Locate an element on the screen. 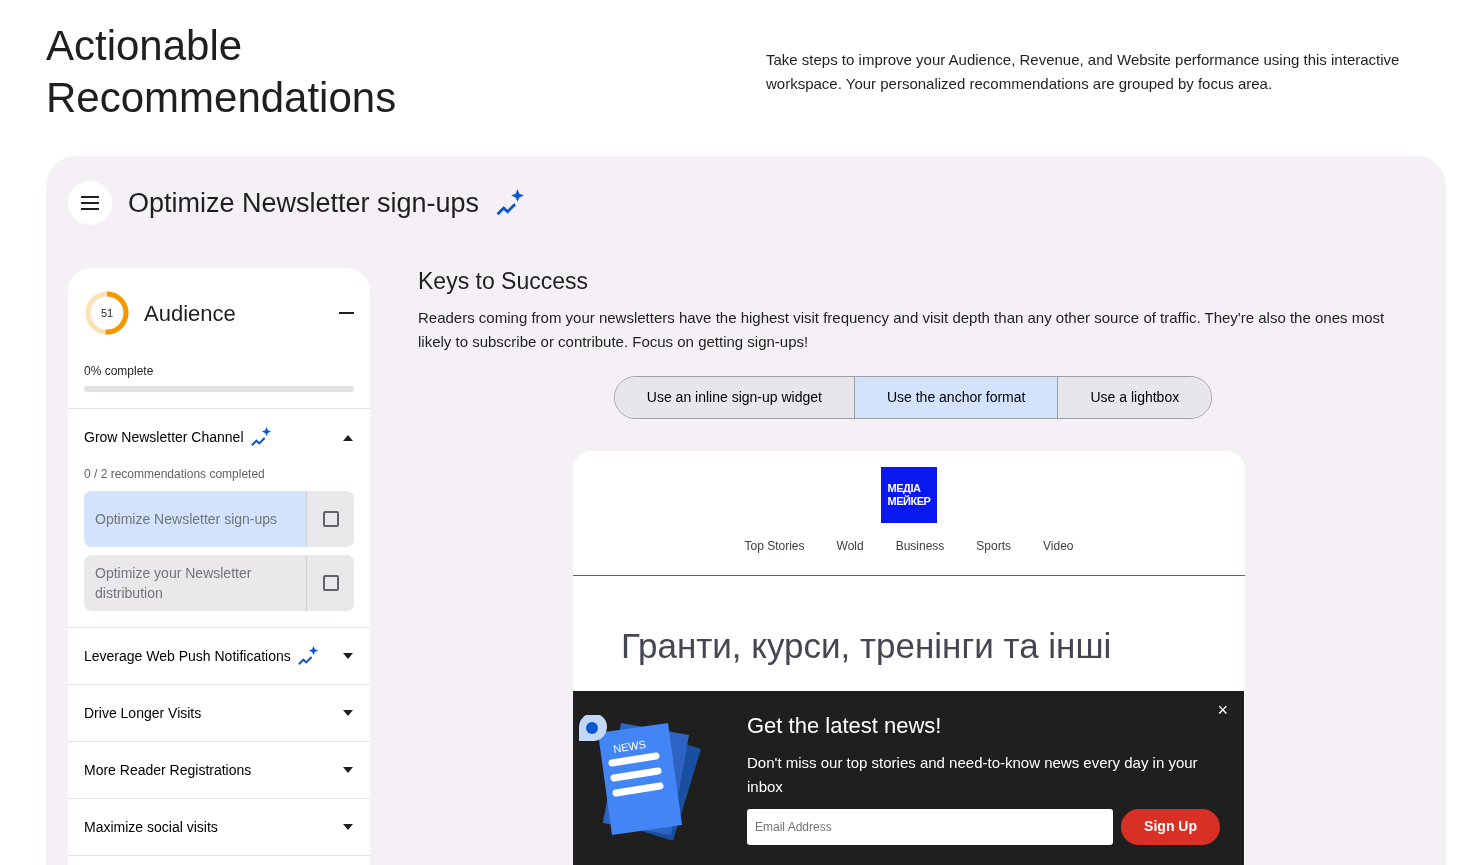  segment-button: Use a lightbox is located at coordinates (1134, 397).